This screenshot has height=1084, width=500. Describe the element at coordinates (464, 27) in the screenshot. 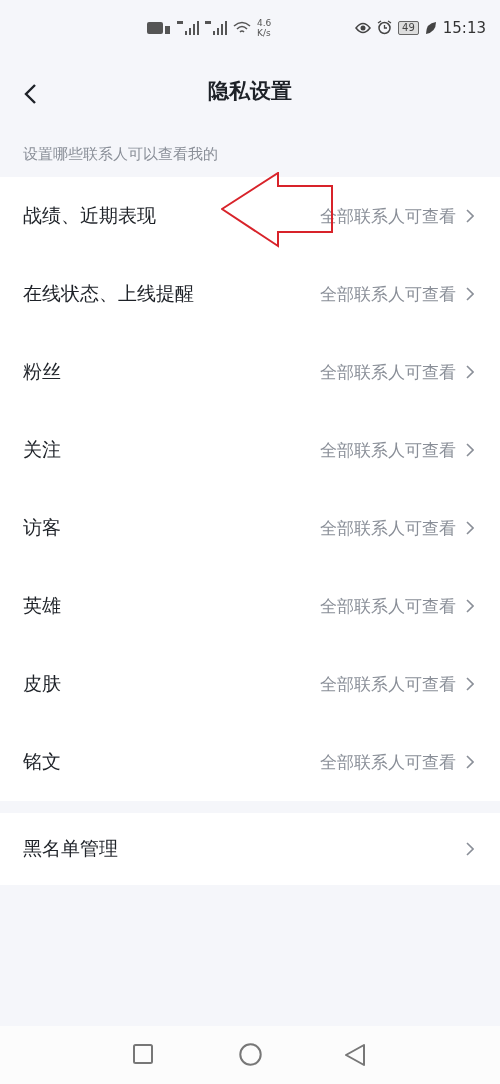

I see `clock-time: 15:13` at that location.